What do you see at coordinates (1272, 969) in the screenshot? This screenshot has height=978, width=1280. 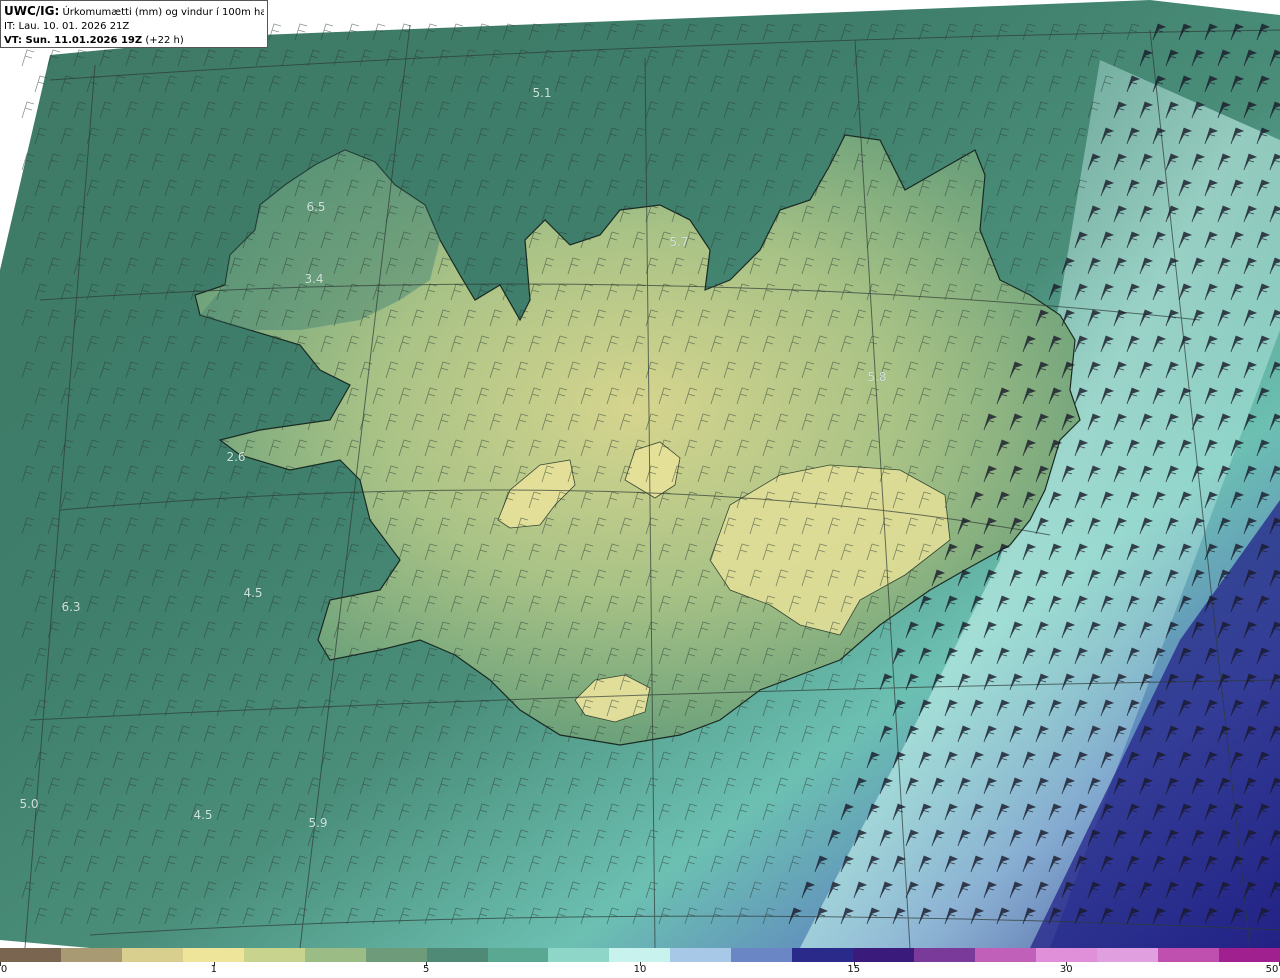 I see `colorbar-tick-label: 50` at bounding box center [1272, 969].